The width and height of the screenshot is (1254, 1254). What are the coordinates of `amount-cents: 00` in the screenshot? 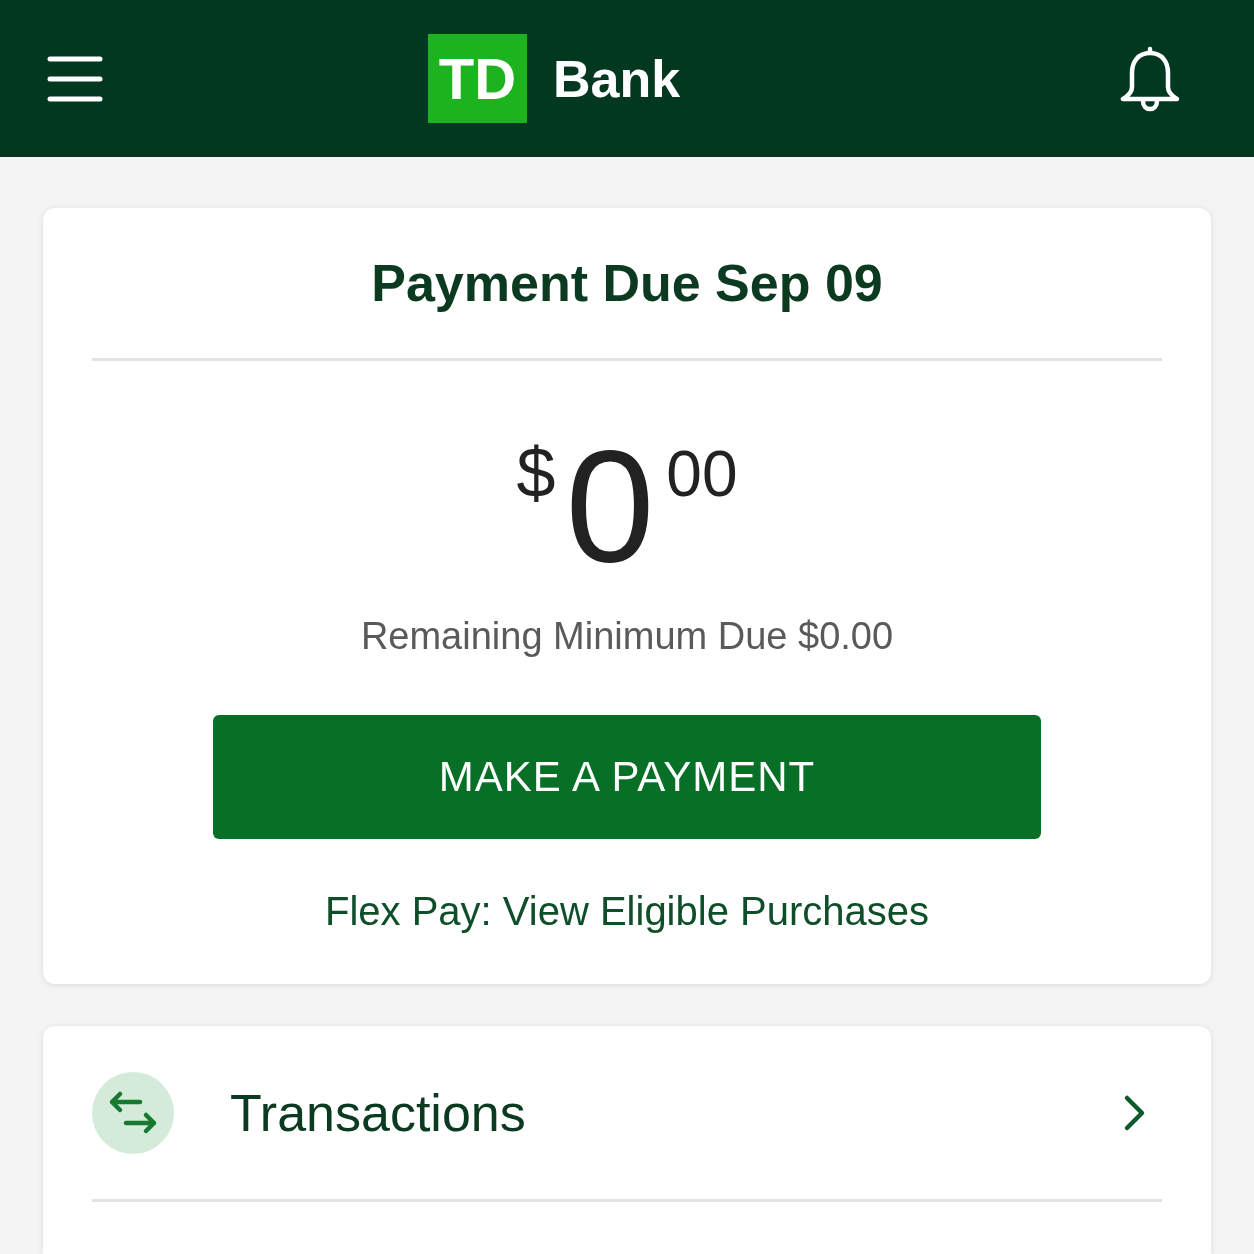 It's located at (702, 474).